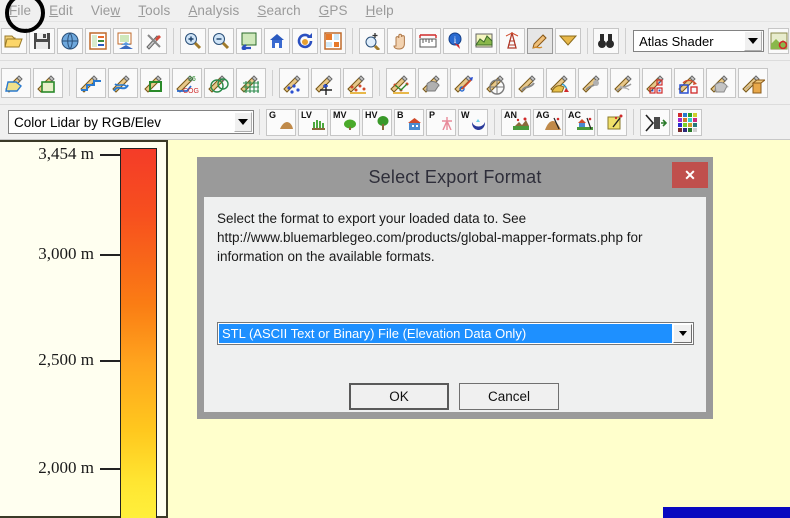  I want to click on high-vegetation-icon, so click(383, 125).